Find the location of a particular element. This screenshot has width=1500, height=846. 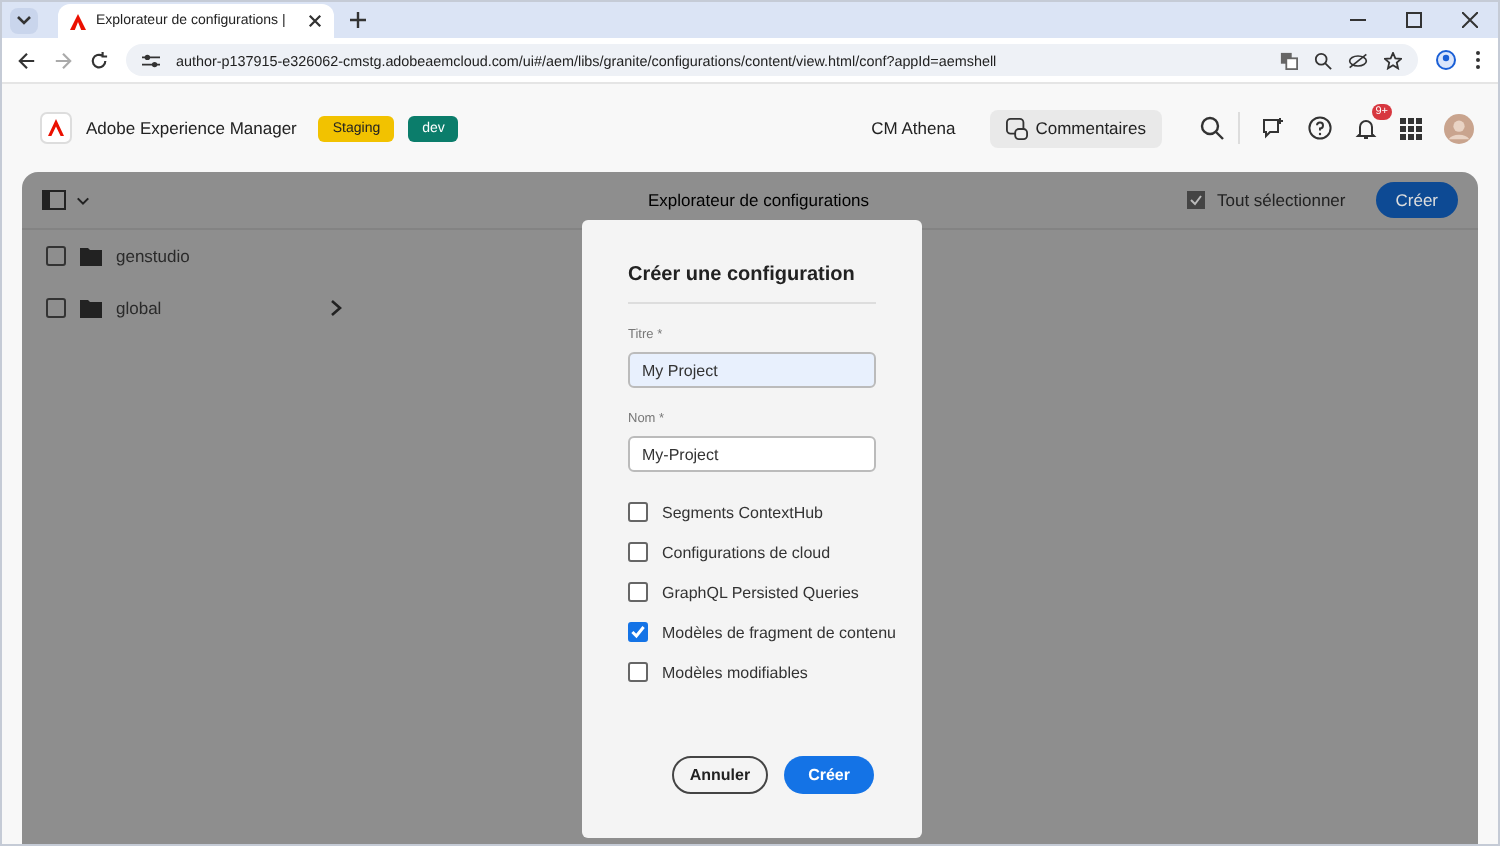

help-icon is located at coordinates (1320, 128).